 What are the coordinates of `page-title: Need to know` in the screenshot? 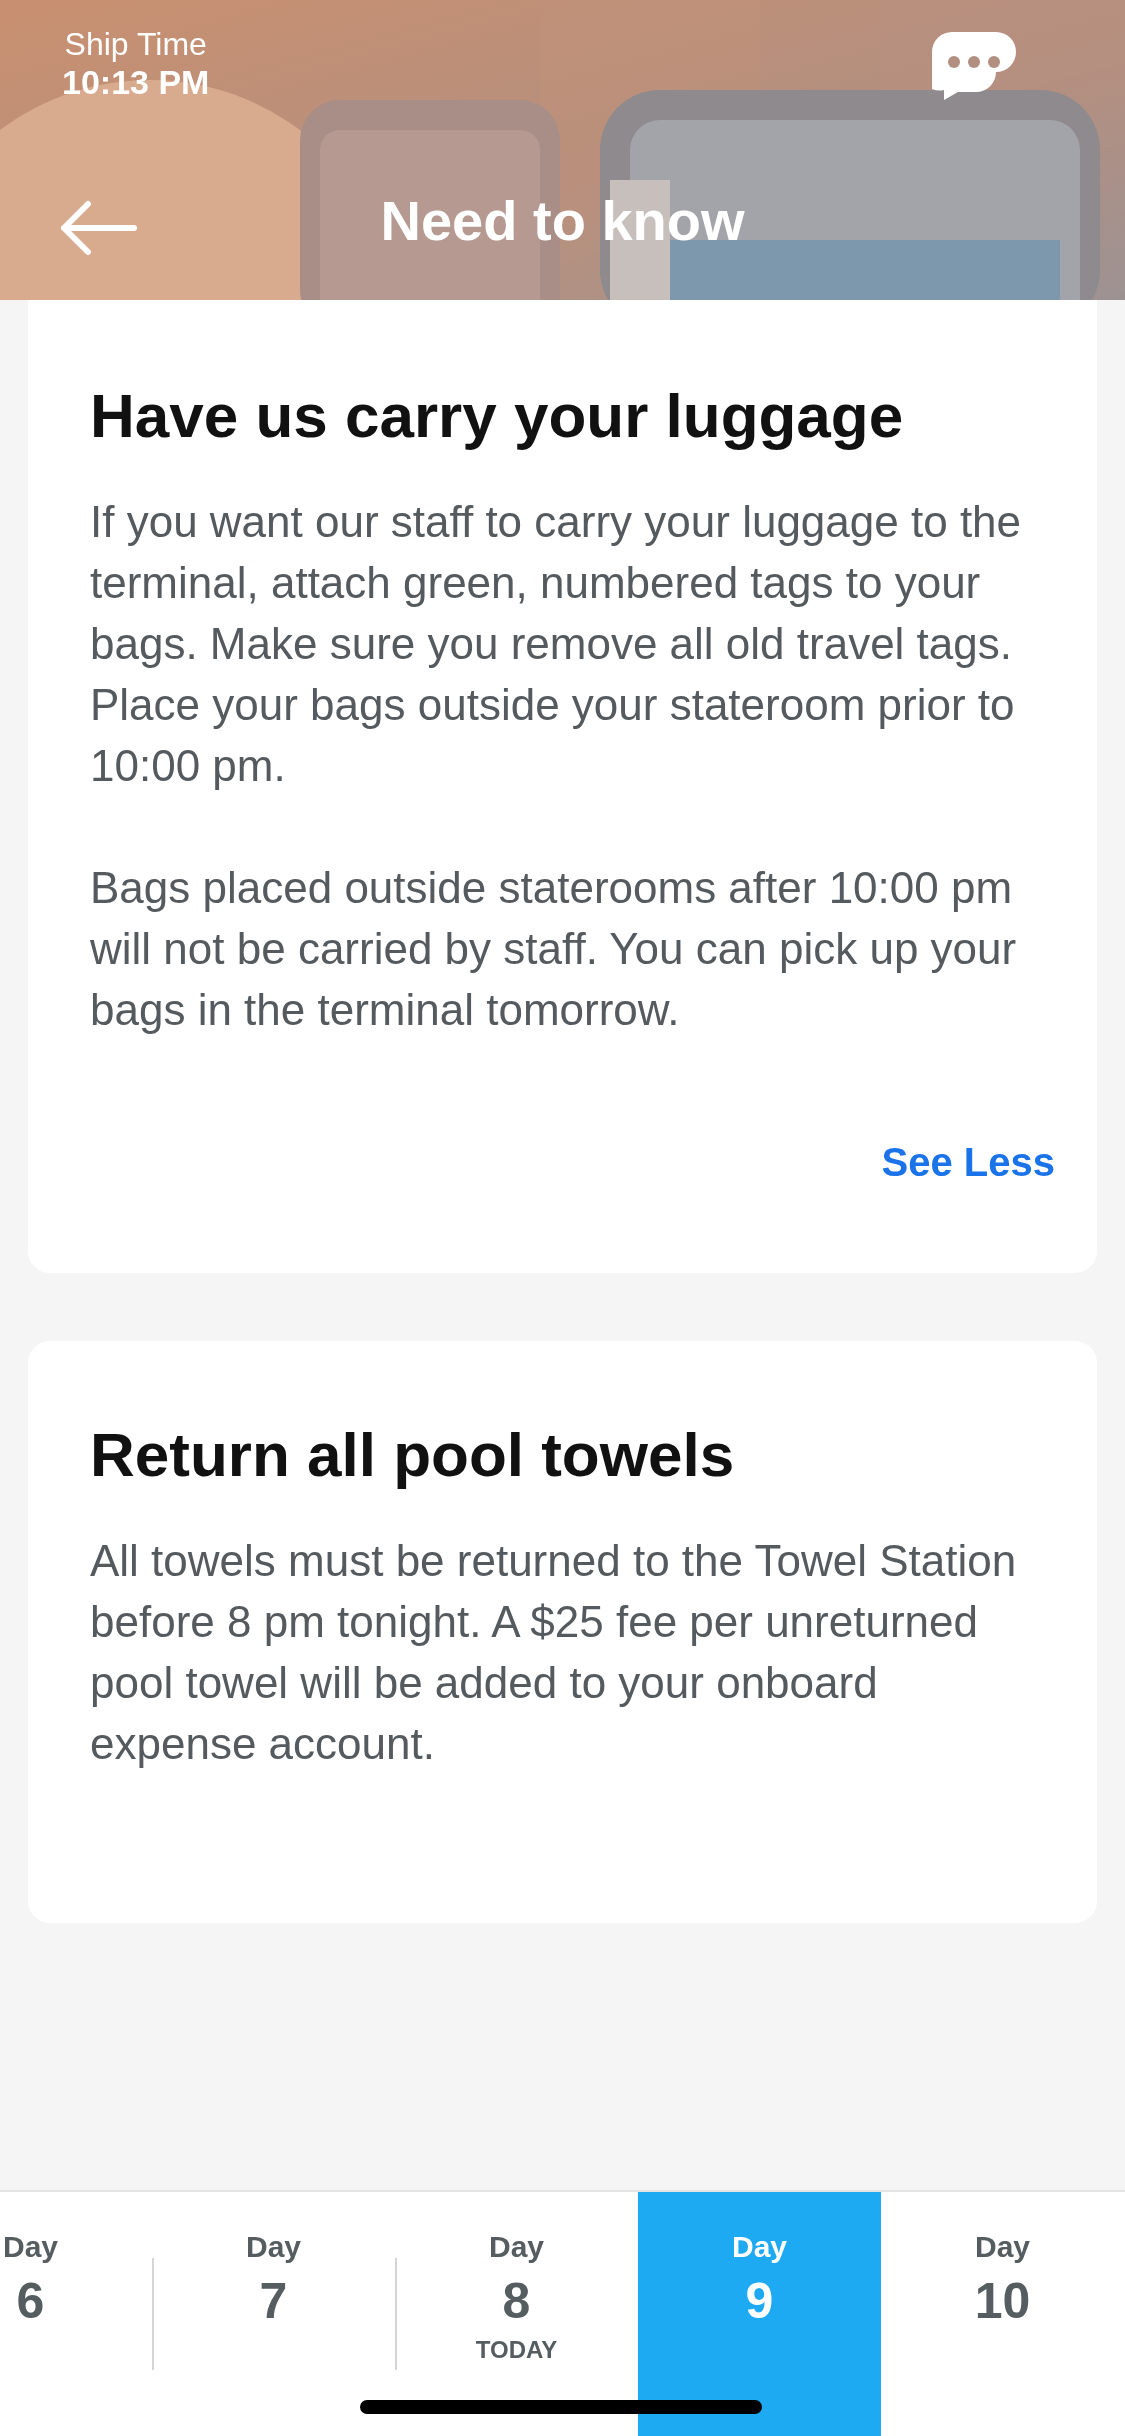 It's located at (562, 220).